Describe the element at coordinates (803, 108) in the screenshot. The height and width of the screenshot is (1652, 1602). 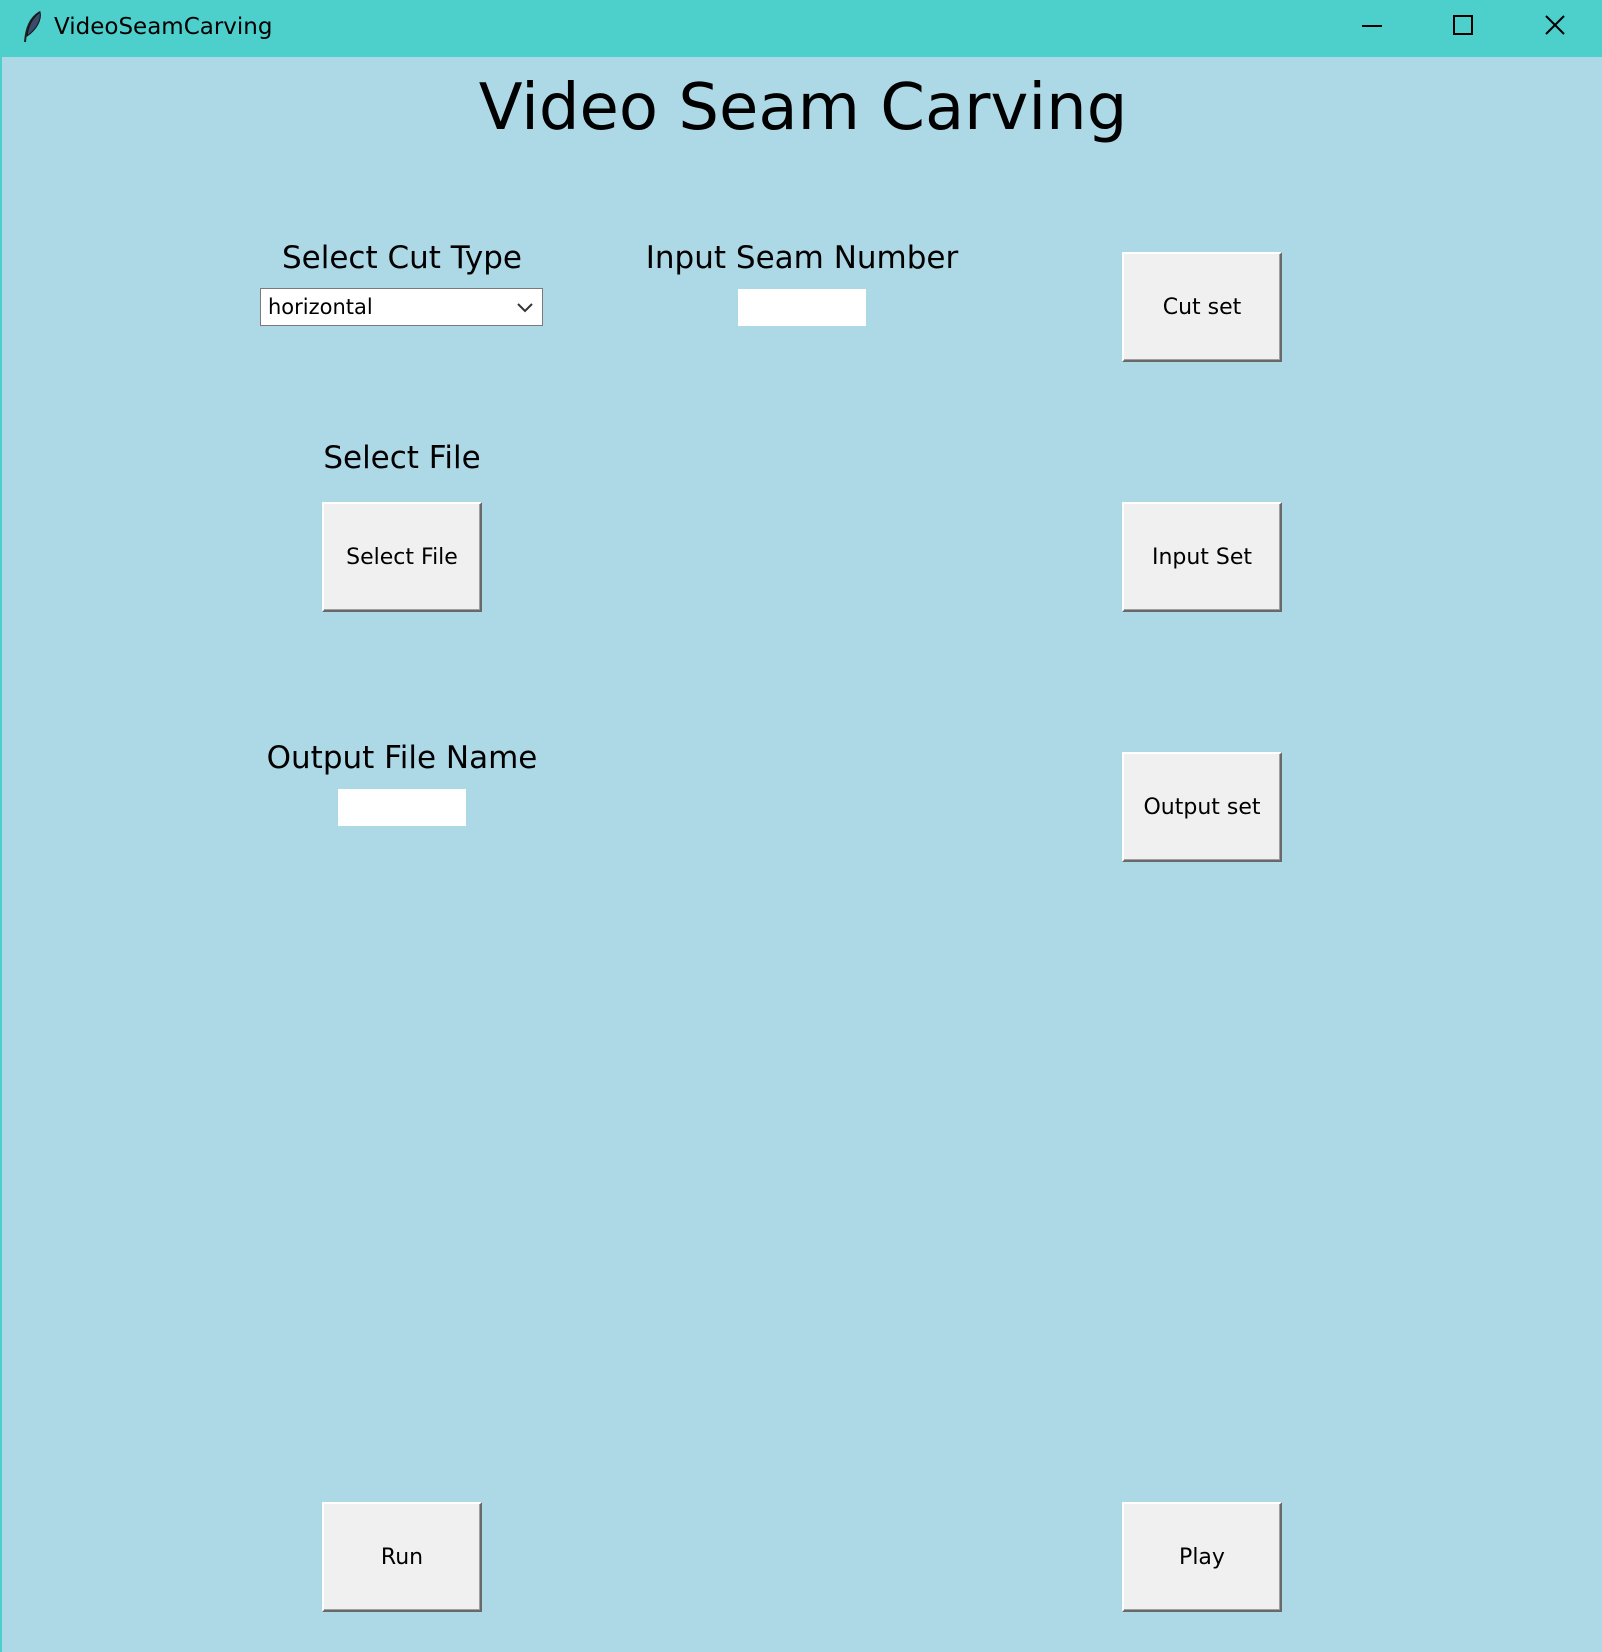
I see `page-title: Video Seam Carving` at that location.